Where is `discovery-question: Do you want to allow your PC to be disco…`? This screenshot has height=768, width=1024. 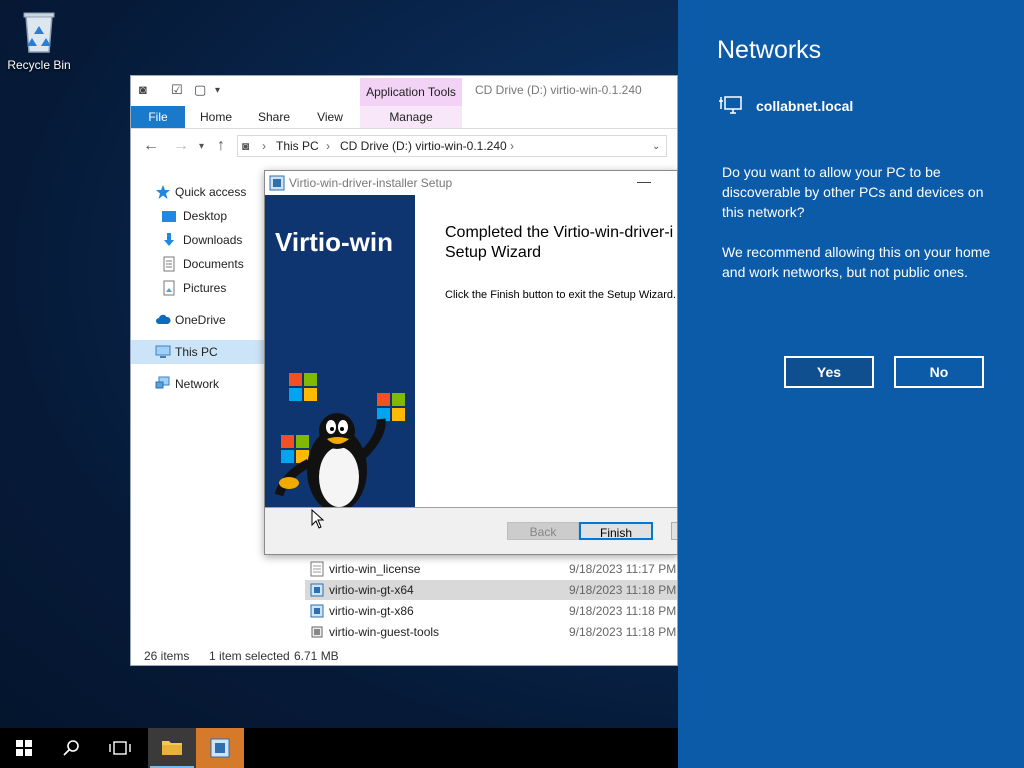 discovery-question: Do you want to allow your PC to be disco… is located at coordinates (853, 192).